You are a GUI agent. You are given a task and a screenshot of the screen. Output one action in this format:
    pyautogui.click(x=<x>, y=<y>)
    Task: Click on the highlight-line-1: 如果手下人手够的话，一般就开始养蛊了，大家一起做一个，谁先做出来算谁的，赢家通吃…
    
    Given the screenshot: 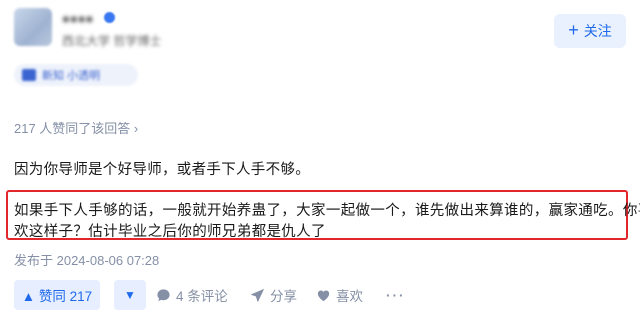 What is the action you would take?
    pyautogui.click(x=327, y=211)
    